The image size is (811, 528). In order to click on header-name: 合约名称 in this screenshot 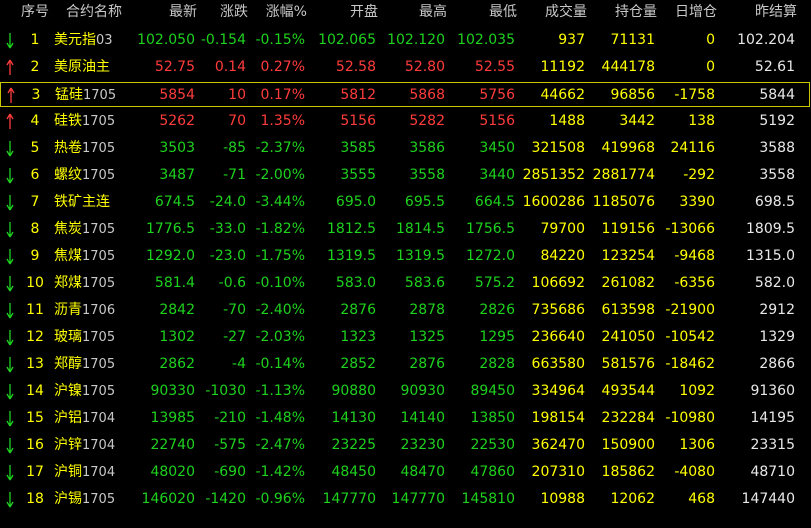, I will do `click(103, 13)`.